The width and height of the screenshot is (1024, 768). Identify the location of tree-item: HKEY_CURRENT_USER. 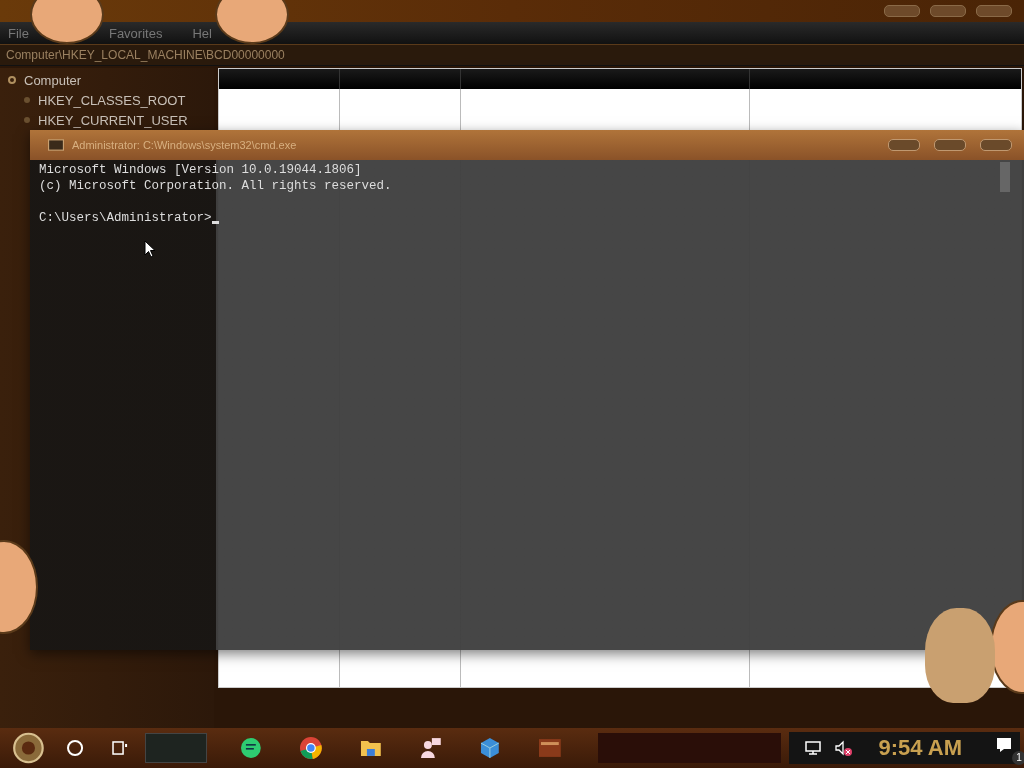
(113, 120).